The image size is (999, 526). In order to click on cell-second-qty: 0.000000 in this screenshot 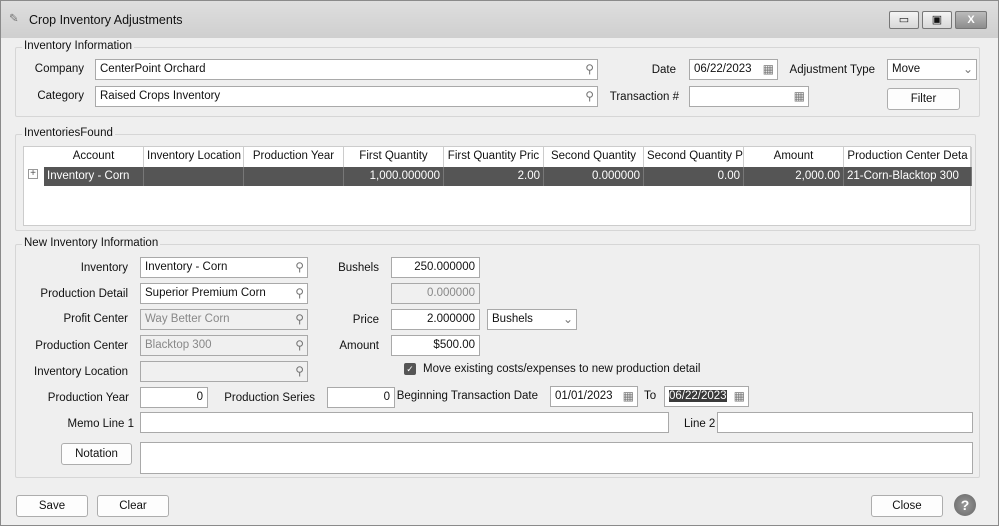, I will do `click(594, 176)`.